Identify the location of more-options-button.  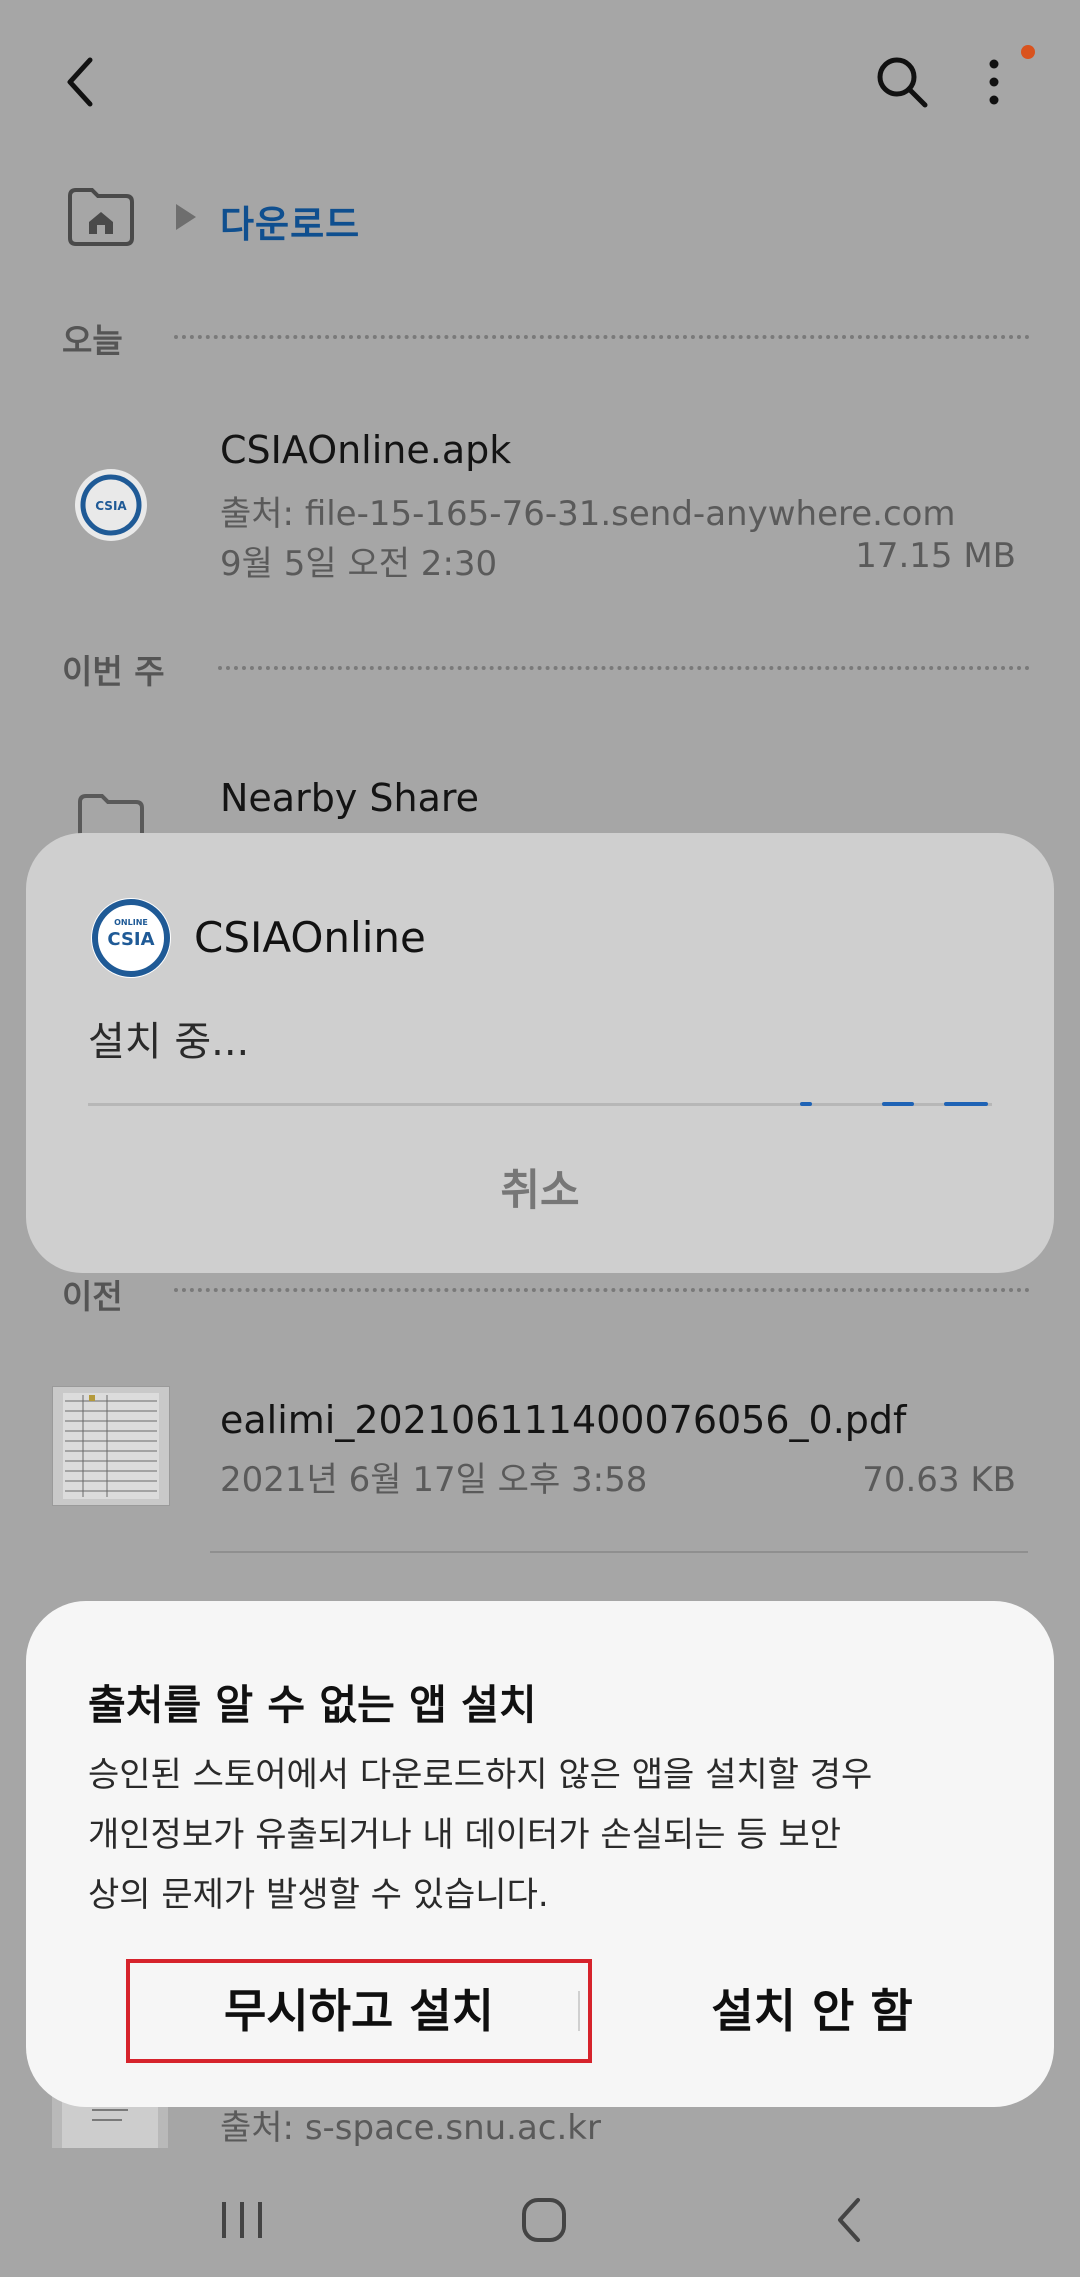
(994, 82).